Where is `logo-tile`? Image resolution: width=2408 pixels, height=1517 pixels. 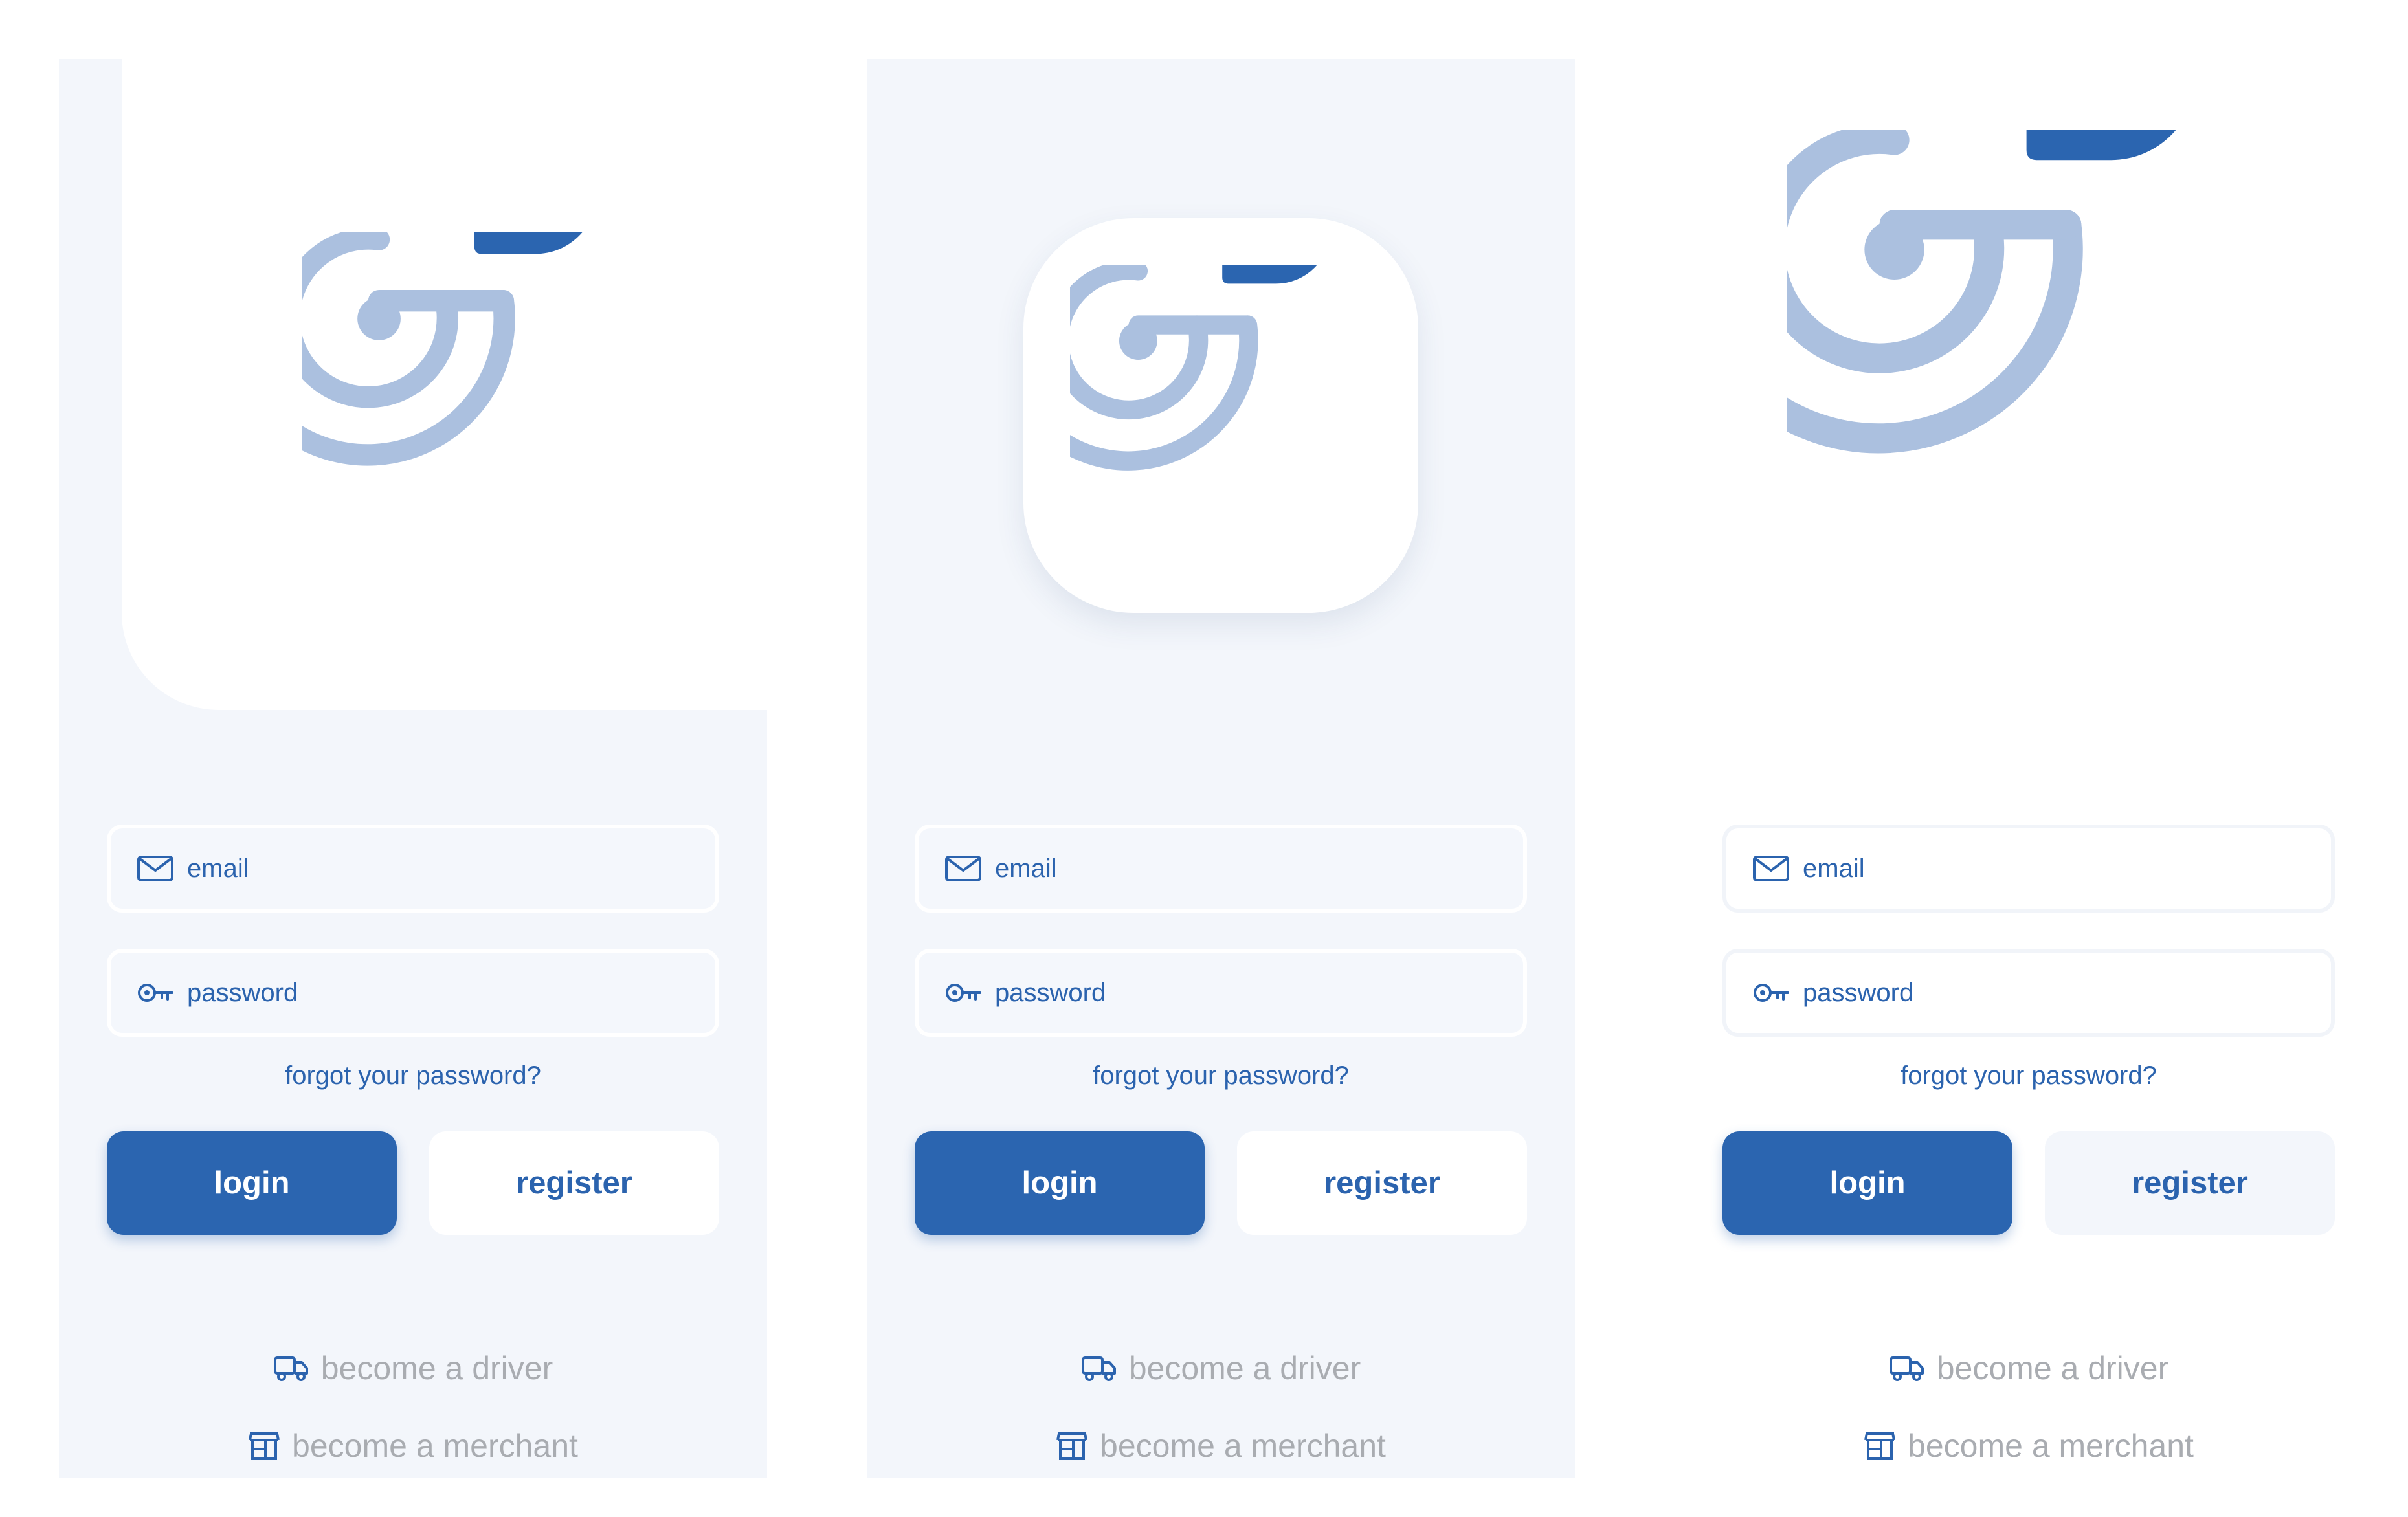
logo-tile is located at coordinates (444, 384).